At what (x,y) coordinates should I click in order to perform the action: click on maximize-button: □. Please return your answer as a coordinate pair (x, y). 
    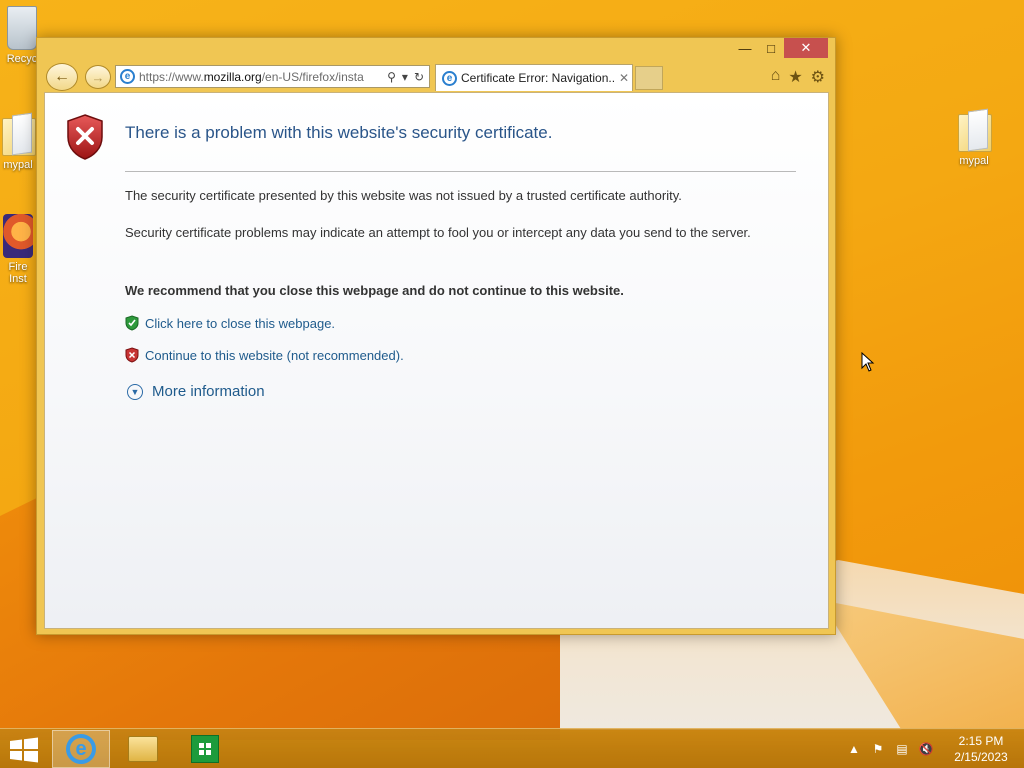
    Looking at the image, I should click on (771, 48).